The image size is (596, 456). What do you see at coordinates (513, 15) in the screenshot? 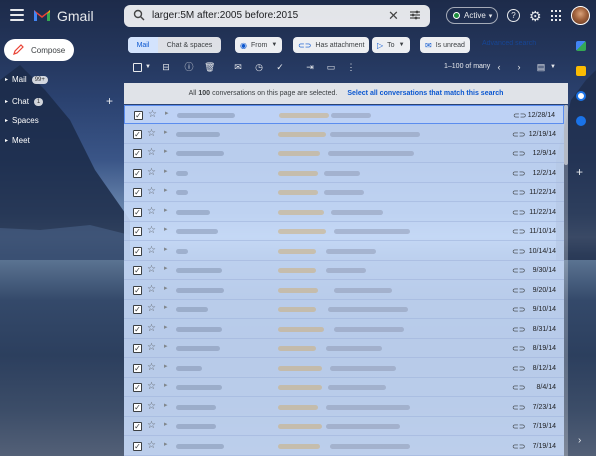
I see `help-icon: ?` at bounding box center [513, 15].